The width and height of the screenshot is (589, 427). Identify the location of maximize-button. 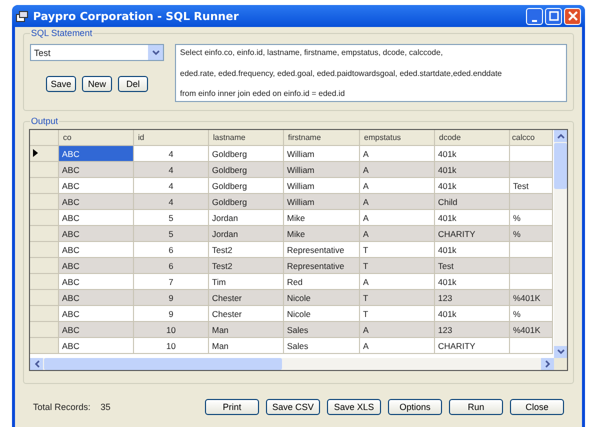
(553, 16).